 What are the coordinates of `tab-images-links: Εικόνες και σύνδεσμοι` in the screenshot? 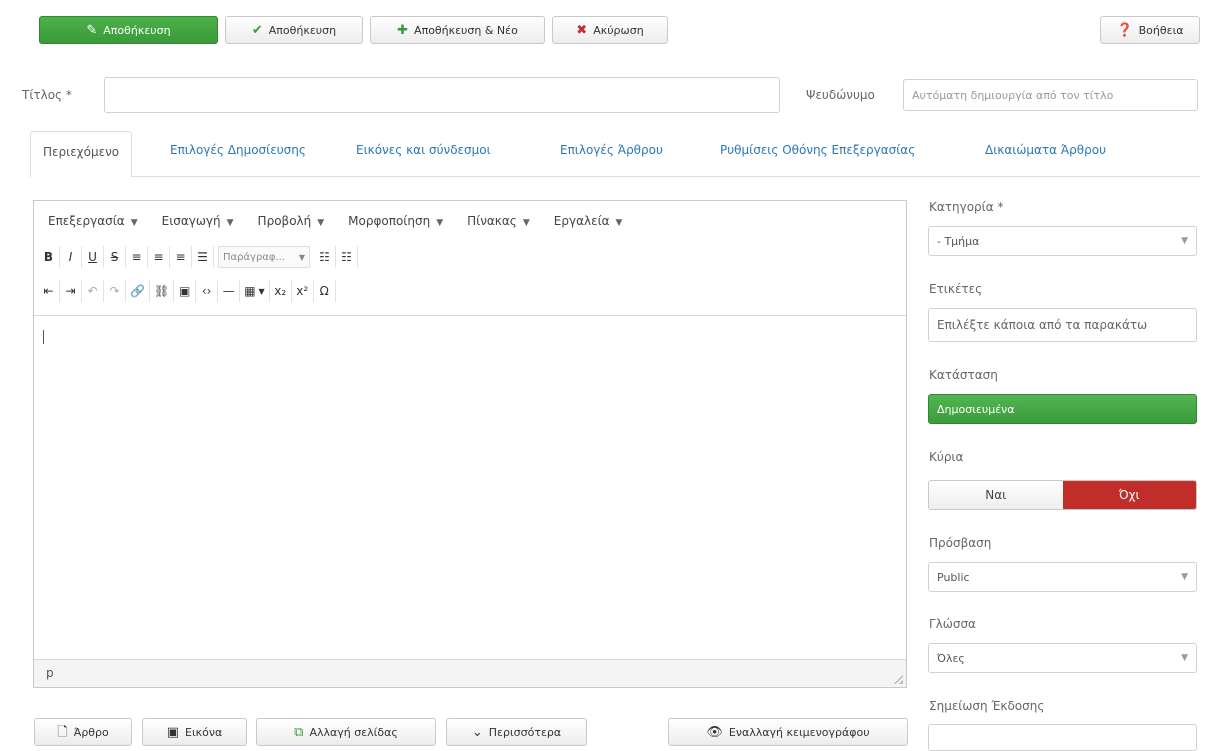 It's located at (423, 150).